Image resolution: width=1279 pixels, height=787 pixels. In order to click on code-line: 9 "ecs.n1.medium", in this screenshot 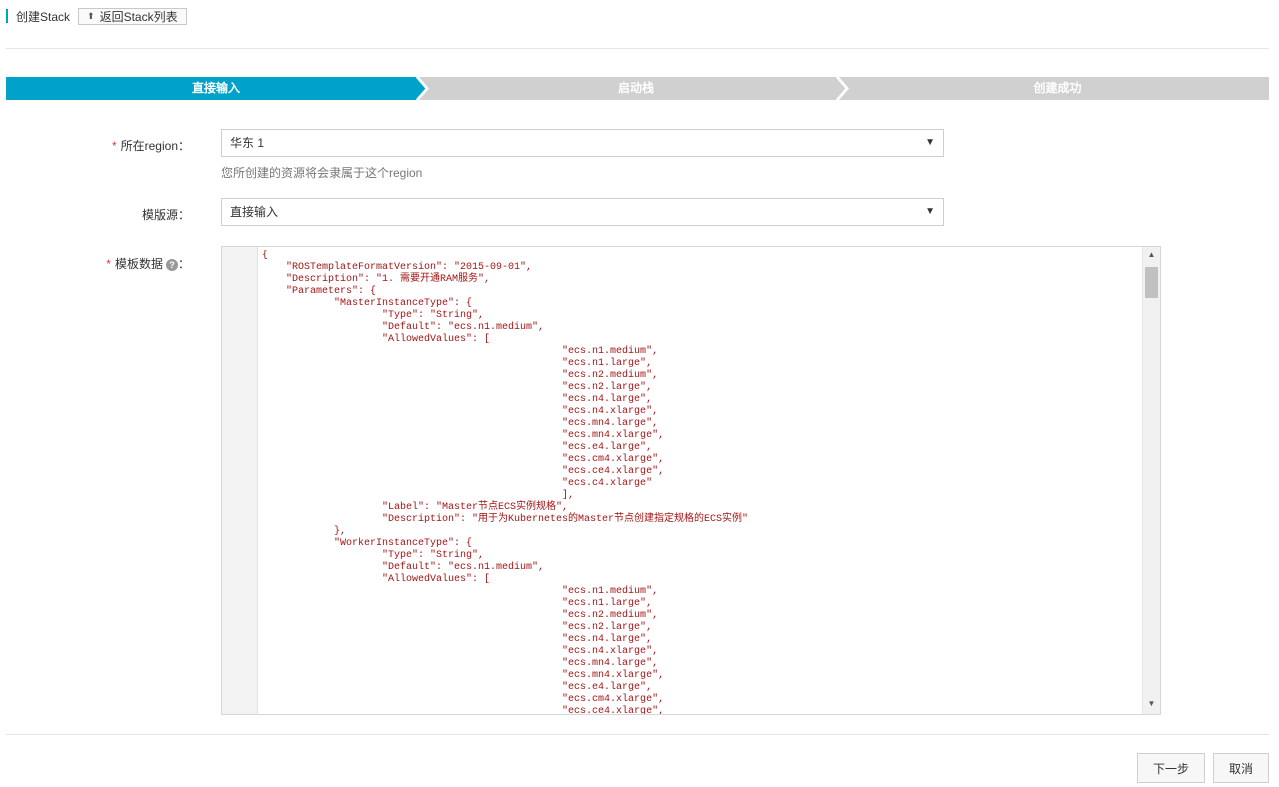, I will do `click(700, 352)`.